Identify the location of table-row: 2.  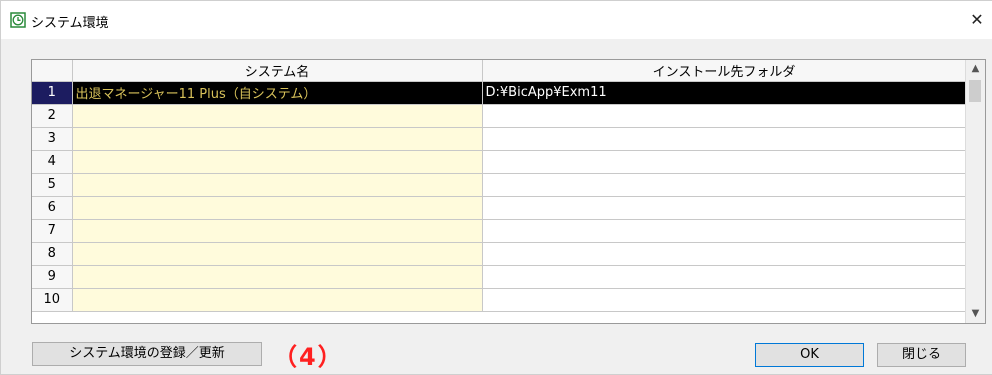
(499, 116).